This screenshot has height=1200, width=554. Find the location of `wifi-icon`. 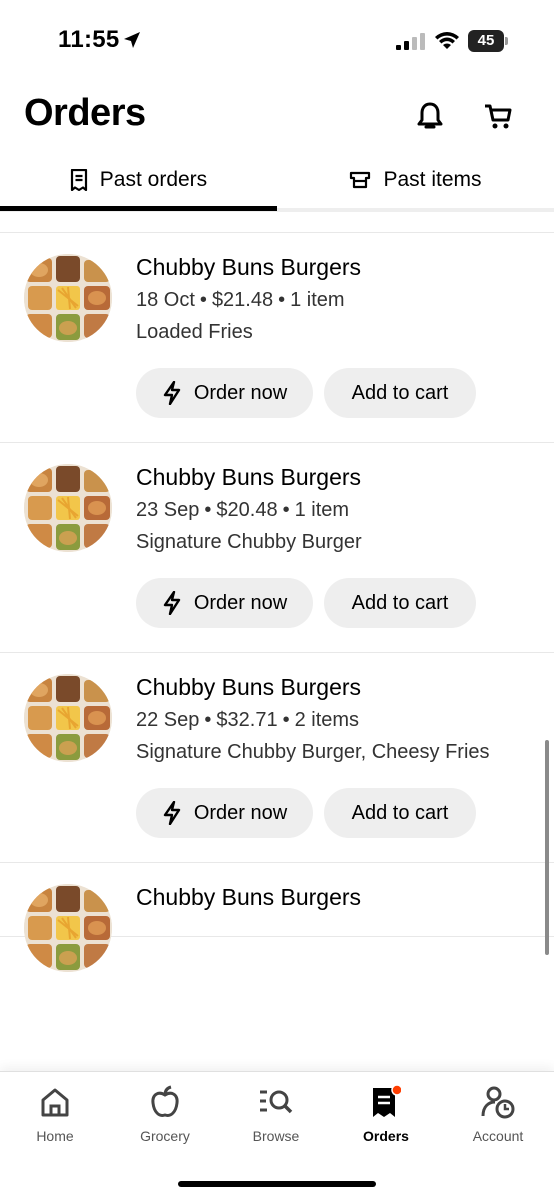

wifi-icon is located at coordinates (447, 40).